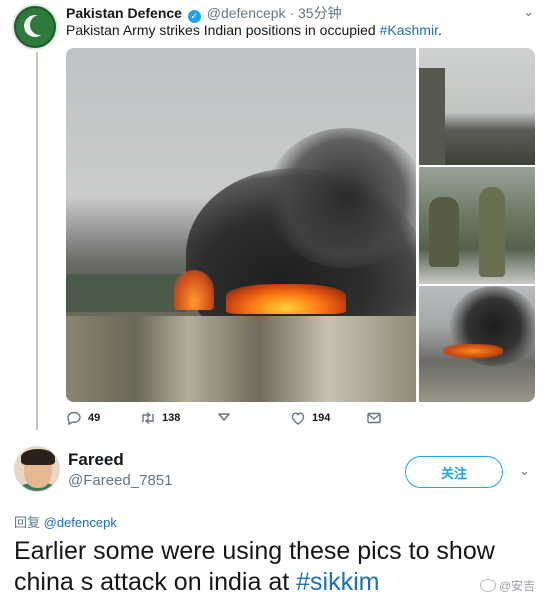  Describe the element at coordinates (38, 457) in the screenshot. I see `avatar-hair` at that location.